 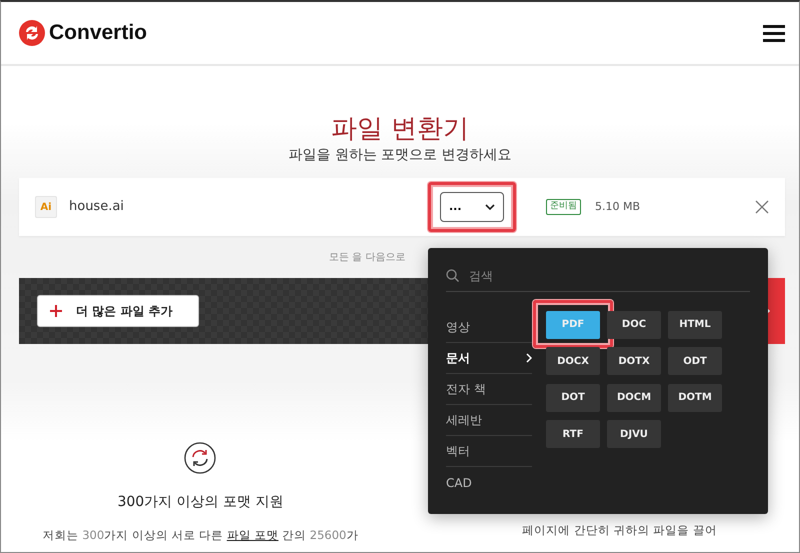 I want to click on feature-title: 300가지 이상의 포맷 지원, so click(x=200, y=502).